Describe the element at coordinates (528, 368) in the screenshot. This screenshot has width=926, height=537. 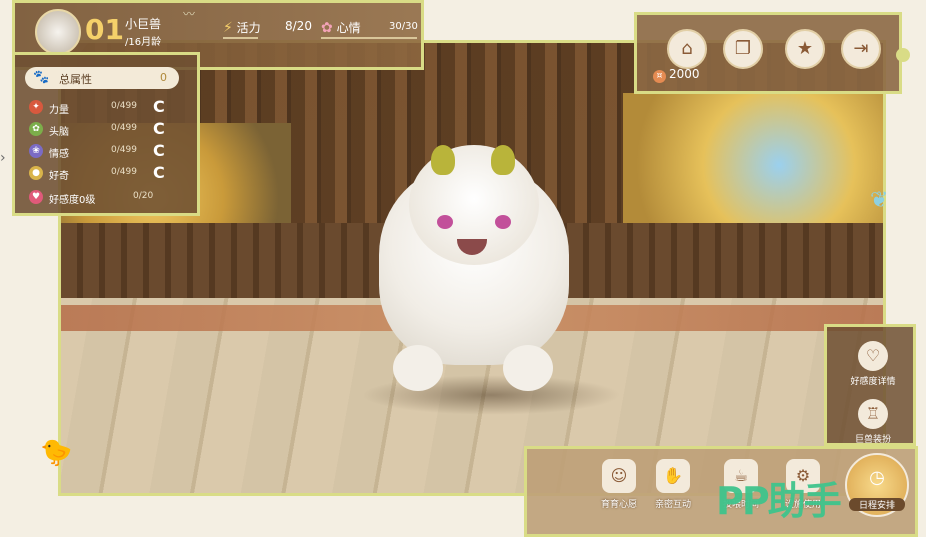
I see `creature-paw-right` at that location.